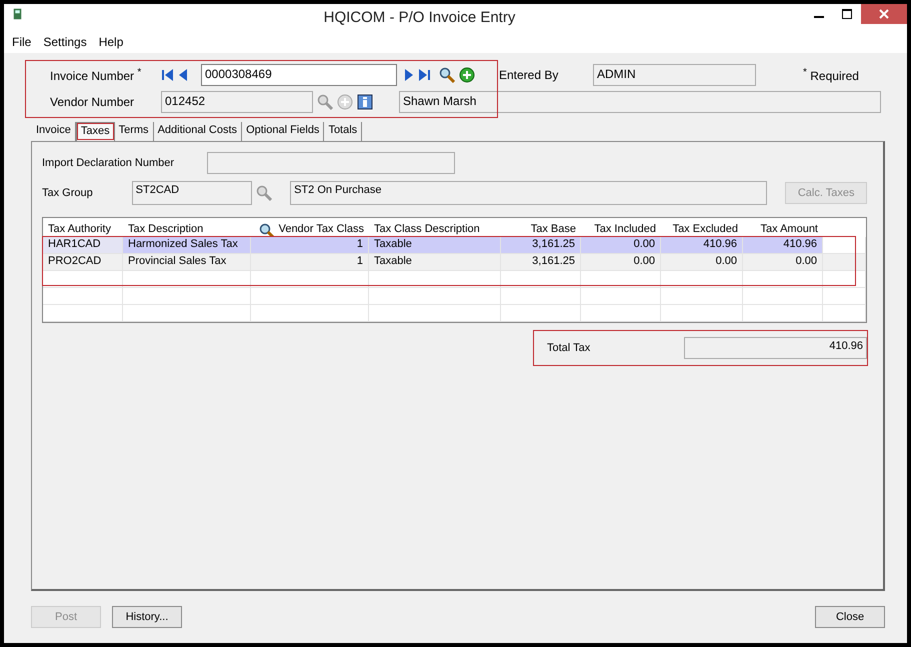  Describe the element at coordinates (111, 42) in the screenshot. I see `menu-item: Help` at that location.